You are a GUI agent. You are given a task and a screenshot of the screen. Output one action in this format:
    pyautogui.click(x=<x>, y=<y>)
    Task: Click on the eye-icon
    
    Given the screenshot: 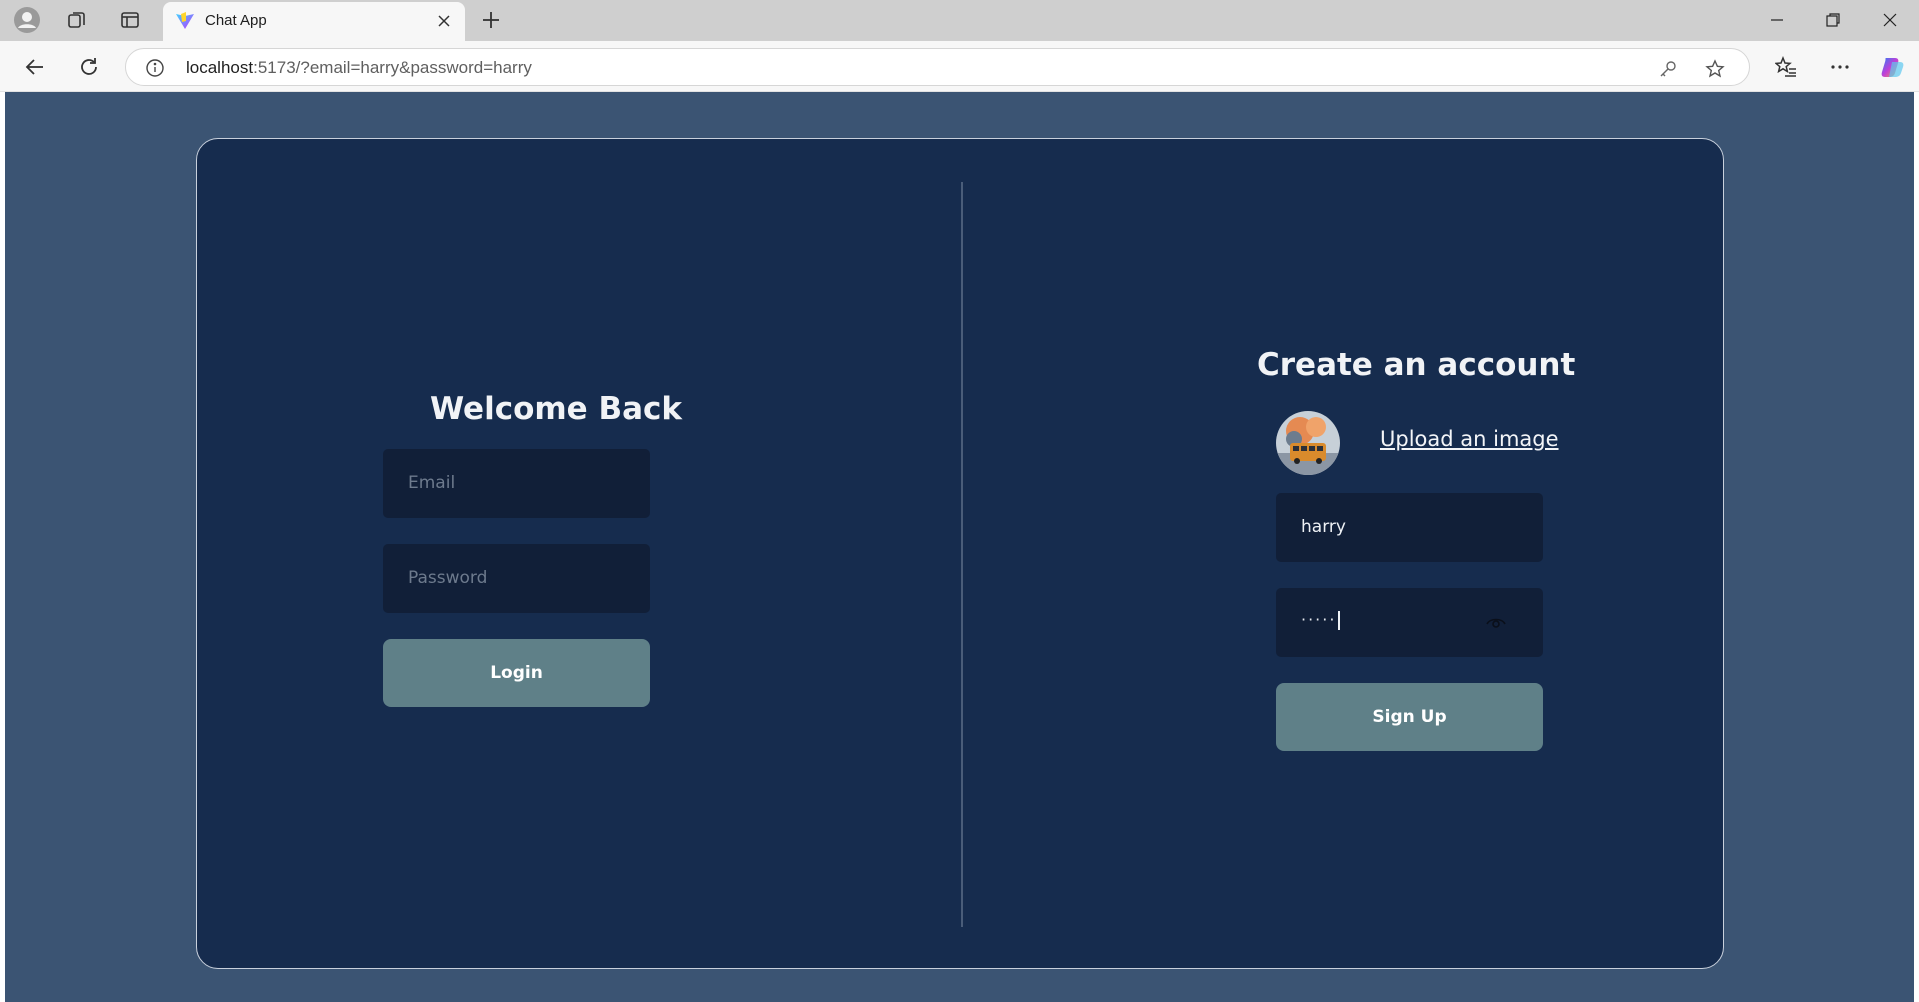 What is the action you would take?
    pyautogui.click(x=1496, y=623)
    